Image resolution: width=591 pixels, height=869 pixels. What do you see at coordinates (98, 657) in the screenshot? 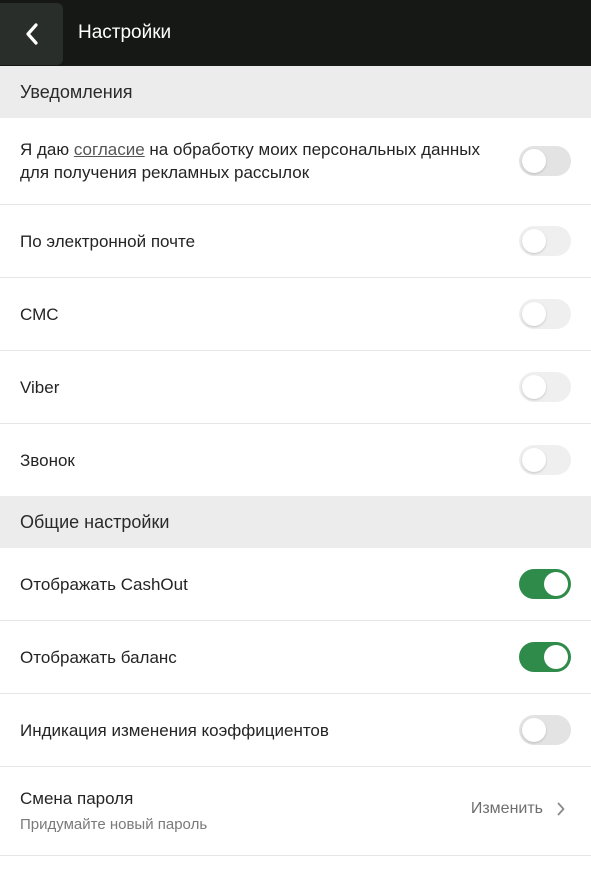
I see `balance-label: Отображать баланс` at bounding box center [98, 657].